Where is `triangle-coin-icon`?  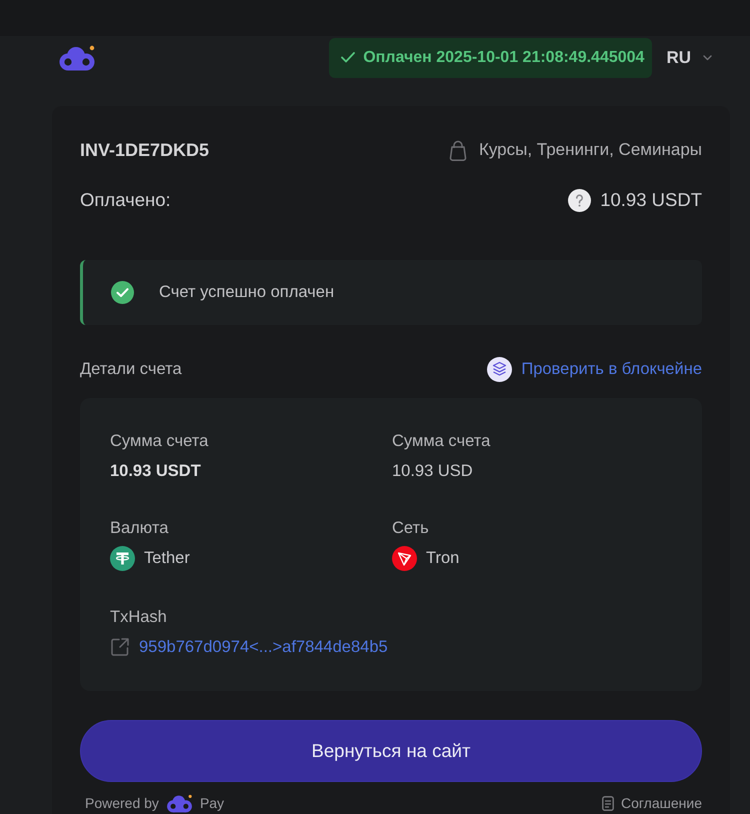 triangle-coin-icon is located at coordinates (404, 558).